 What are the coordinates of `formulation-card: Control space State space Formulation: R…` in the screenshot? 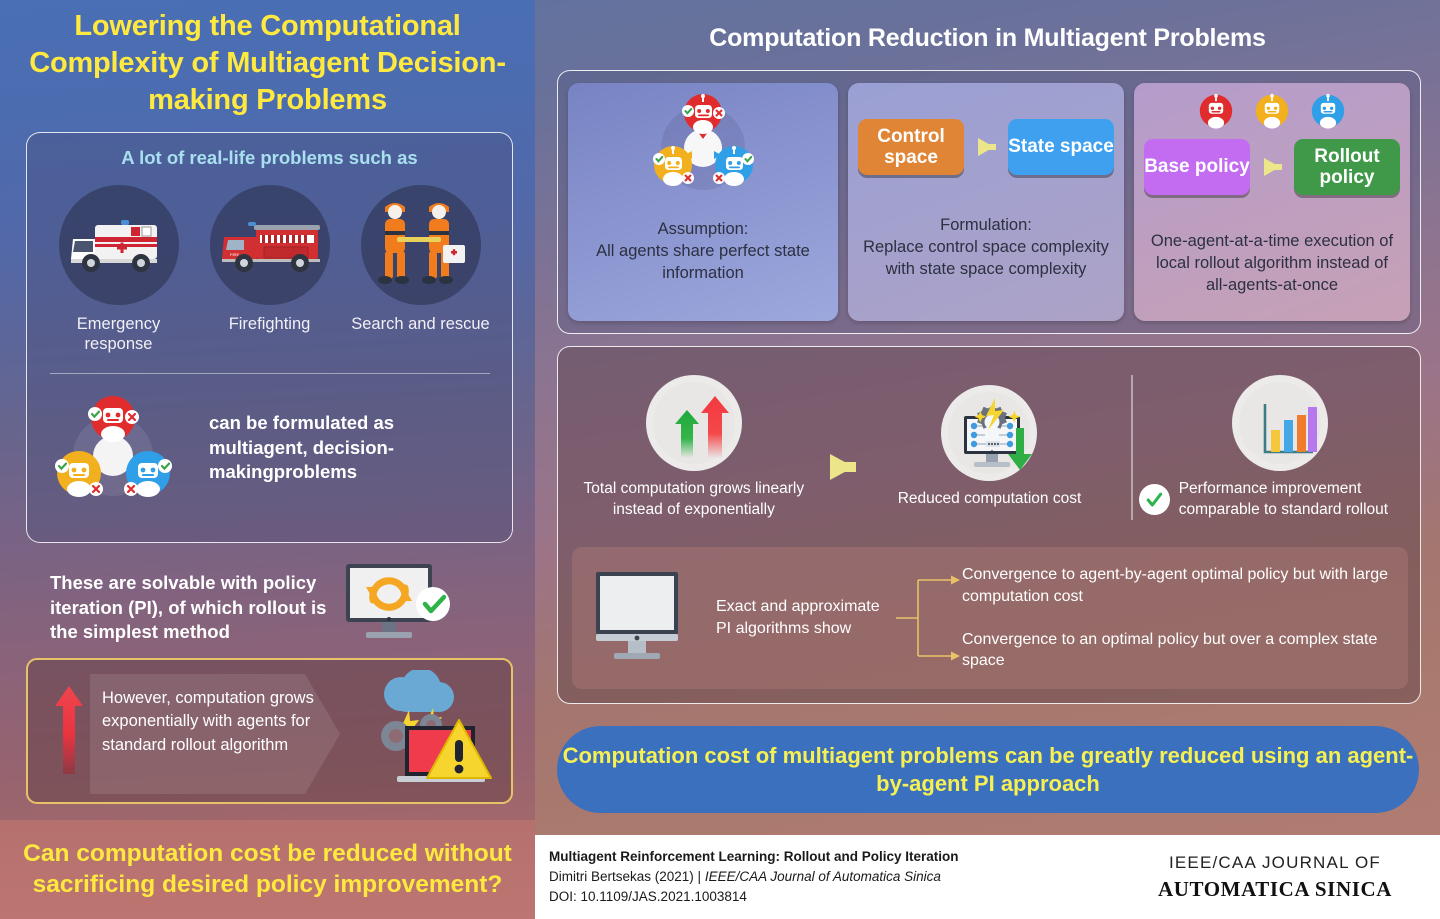 It's located at (986, 202).